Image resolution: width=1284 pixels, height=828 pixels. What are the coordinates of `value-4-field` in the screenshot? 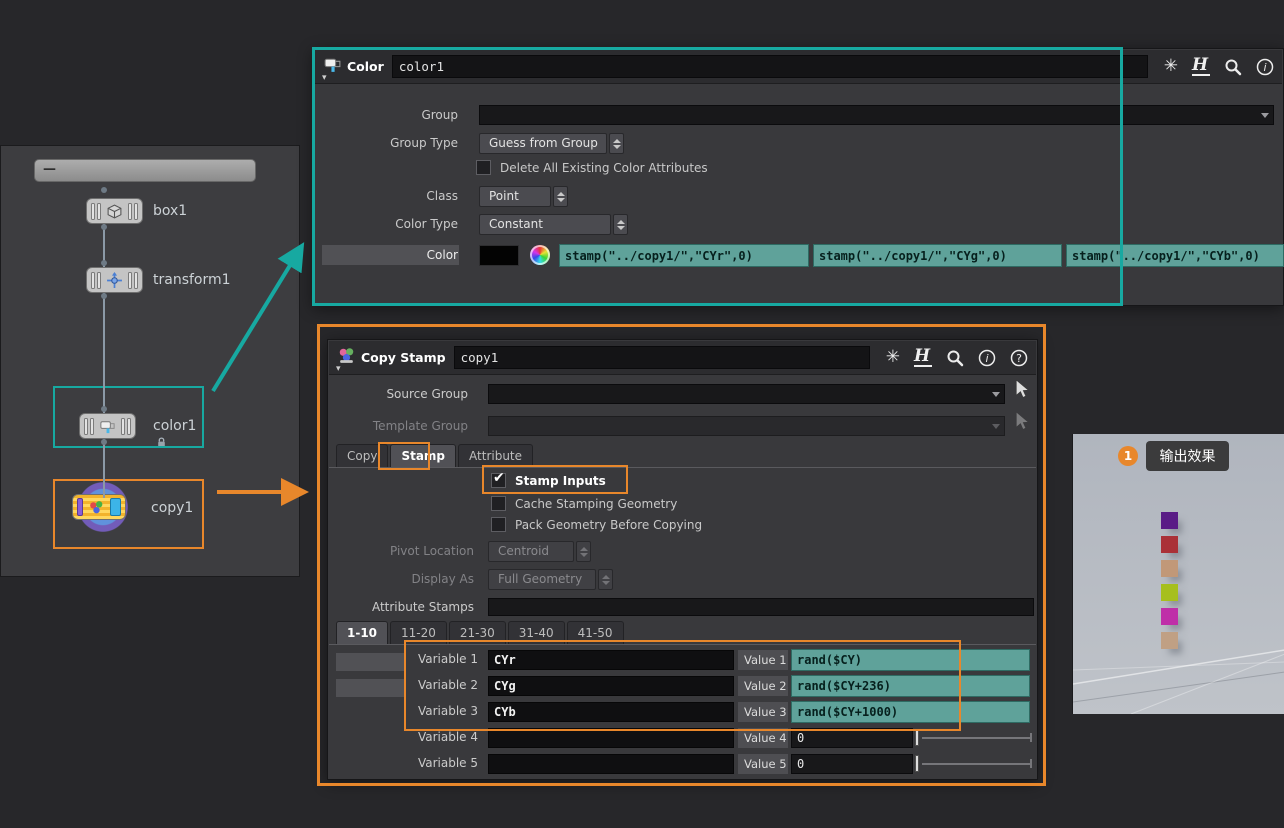 It's located at (852, 738).